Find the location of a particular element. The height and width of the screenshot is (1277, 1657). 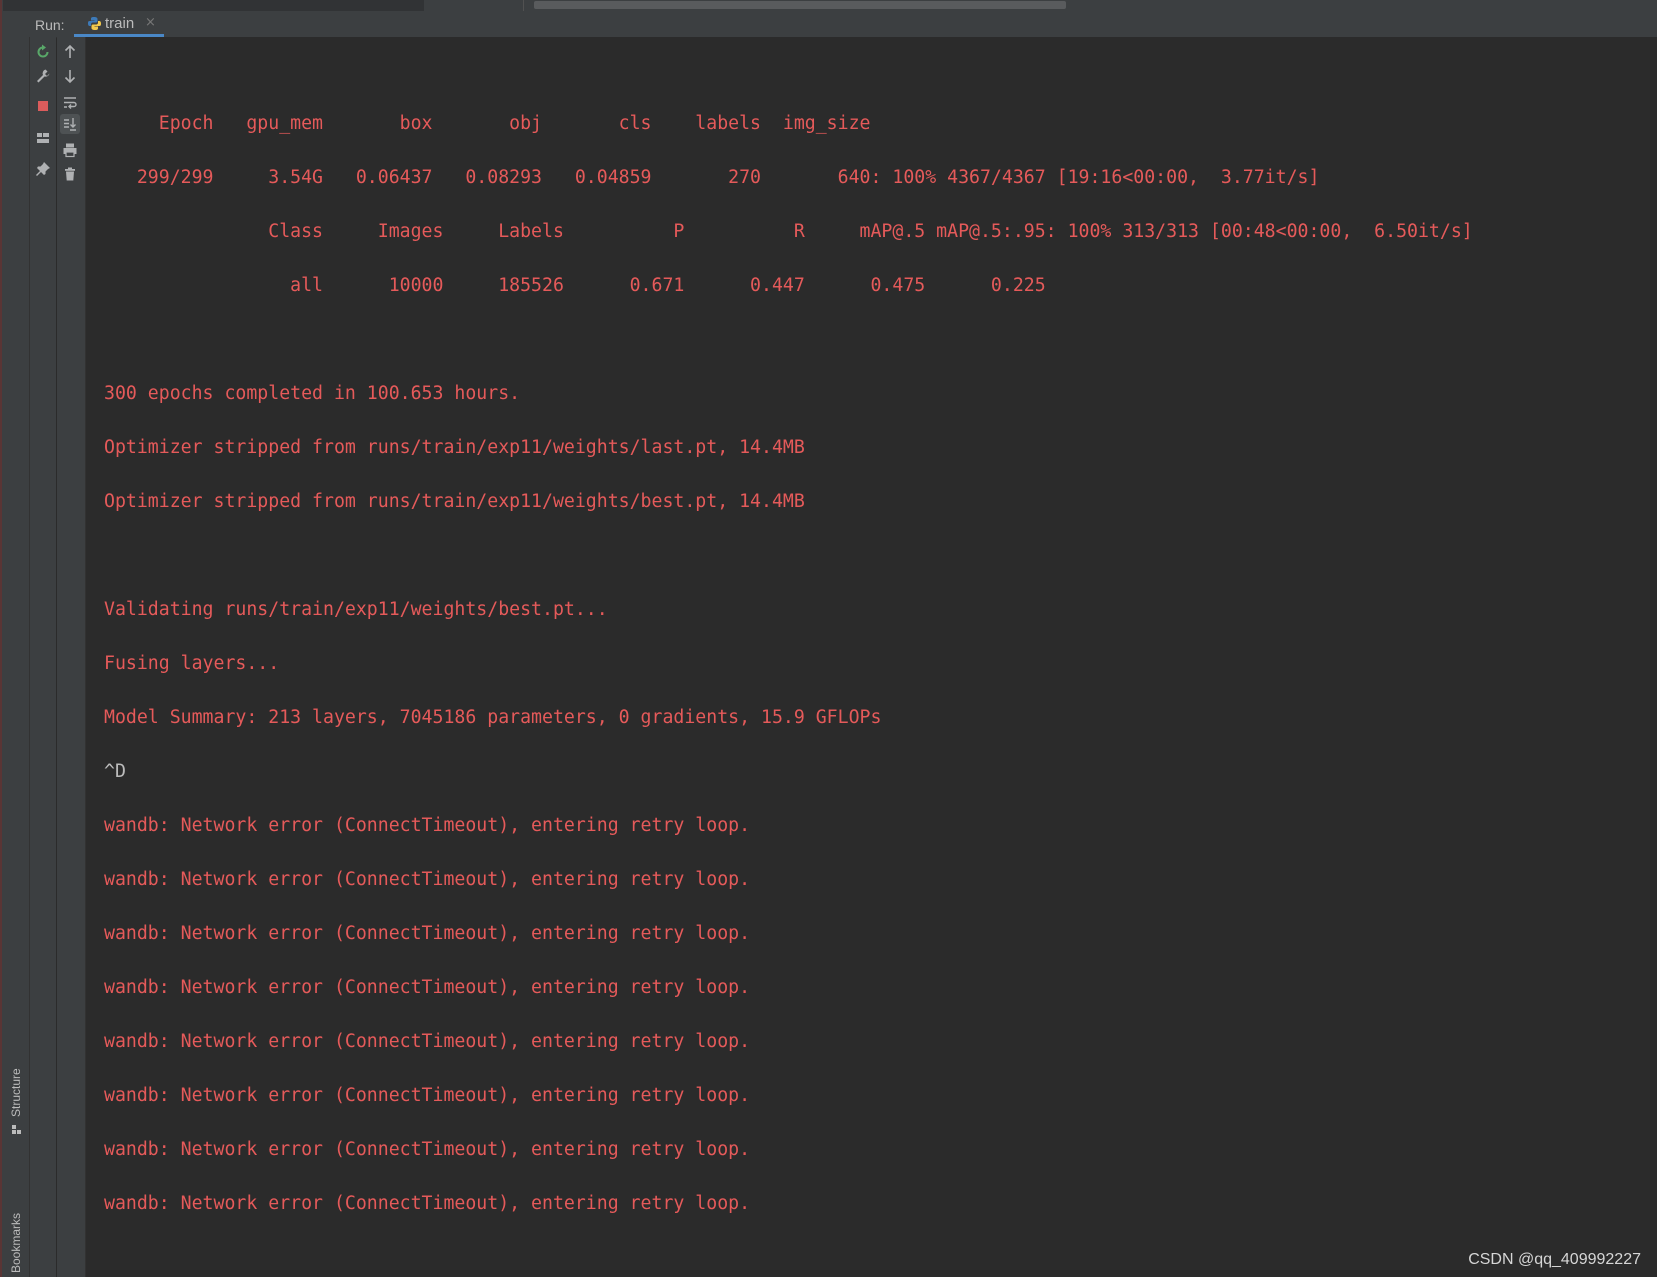

trash-icon is located at coordinates (70, 174).